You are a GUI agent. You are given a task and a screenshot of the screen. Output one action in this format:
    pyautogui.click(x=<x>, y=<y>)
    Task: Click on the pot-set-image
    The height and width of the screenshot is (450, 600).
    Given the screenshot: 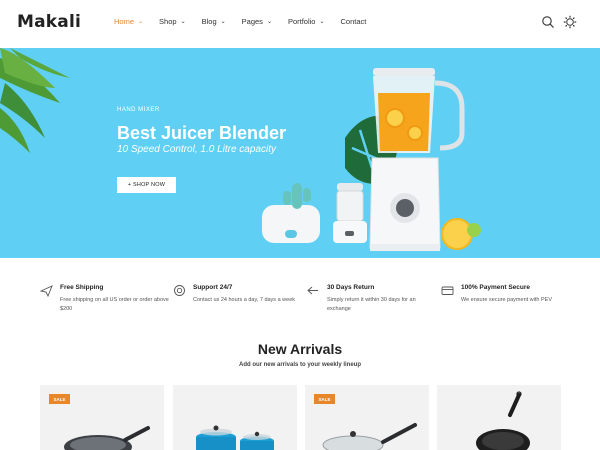 What is the action you would take?
    pyautogui.click(x=235, y=437)
    